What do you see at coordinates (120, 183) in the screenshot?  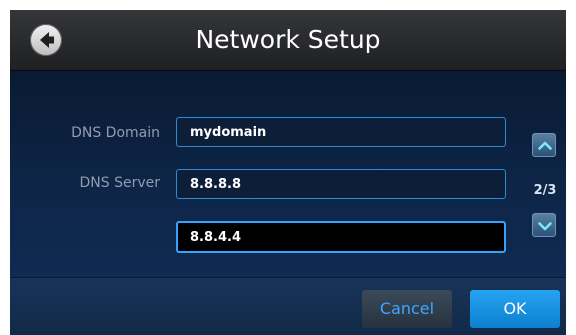 I see `dns-server-label: DNS Server` at bounding box center [120, 183].